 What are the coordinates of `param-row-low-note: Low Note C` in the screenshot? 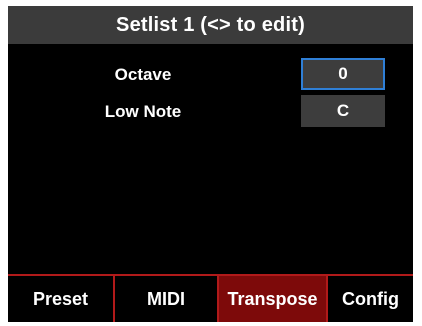 It's located at (210, 112).